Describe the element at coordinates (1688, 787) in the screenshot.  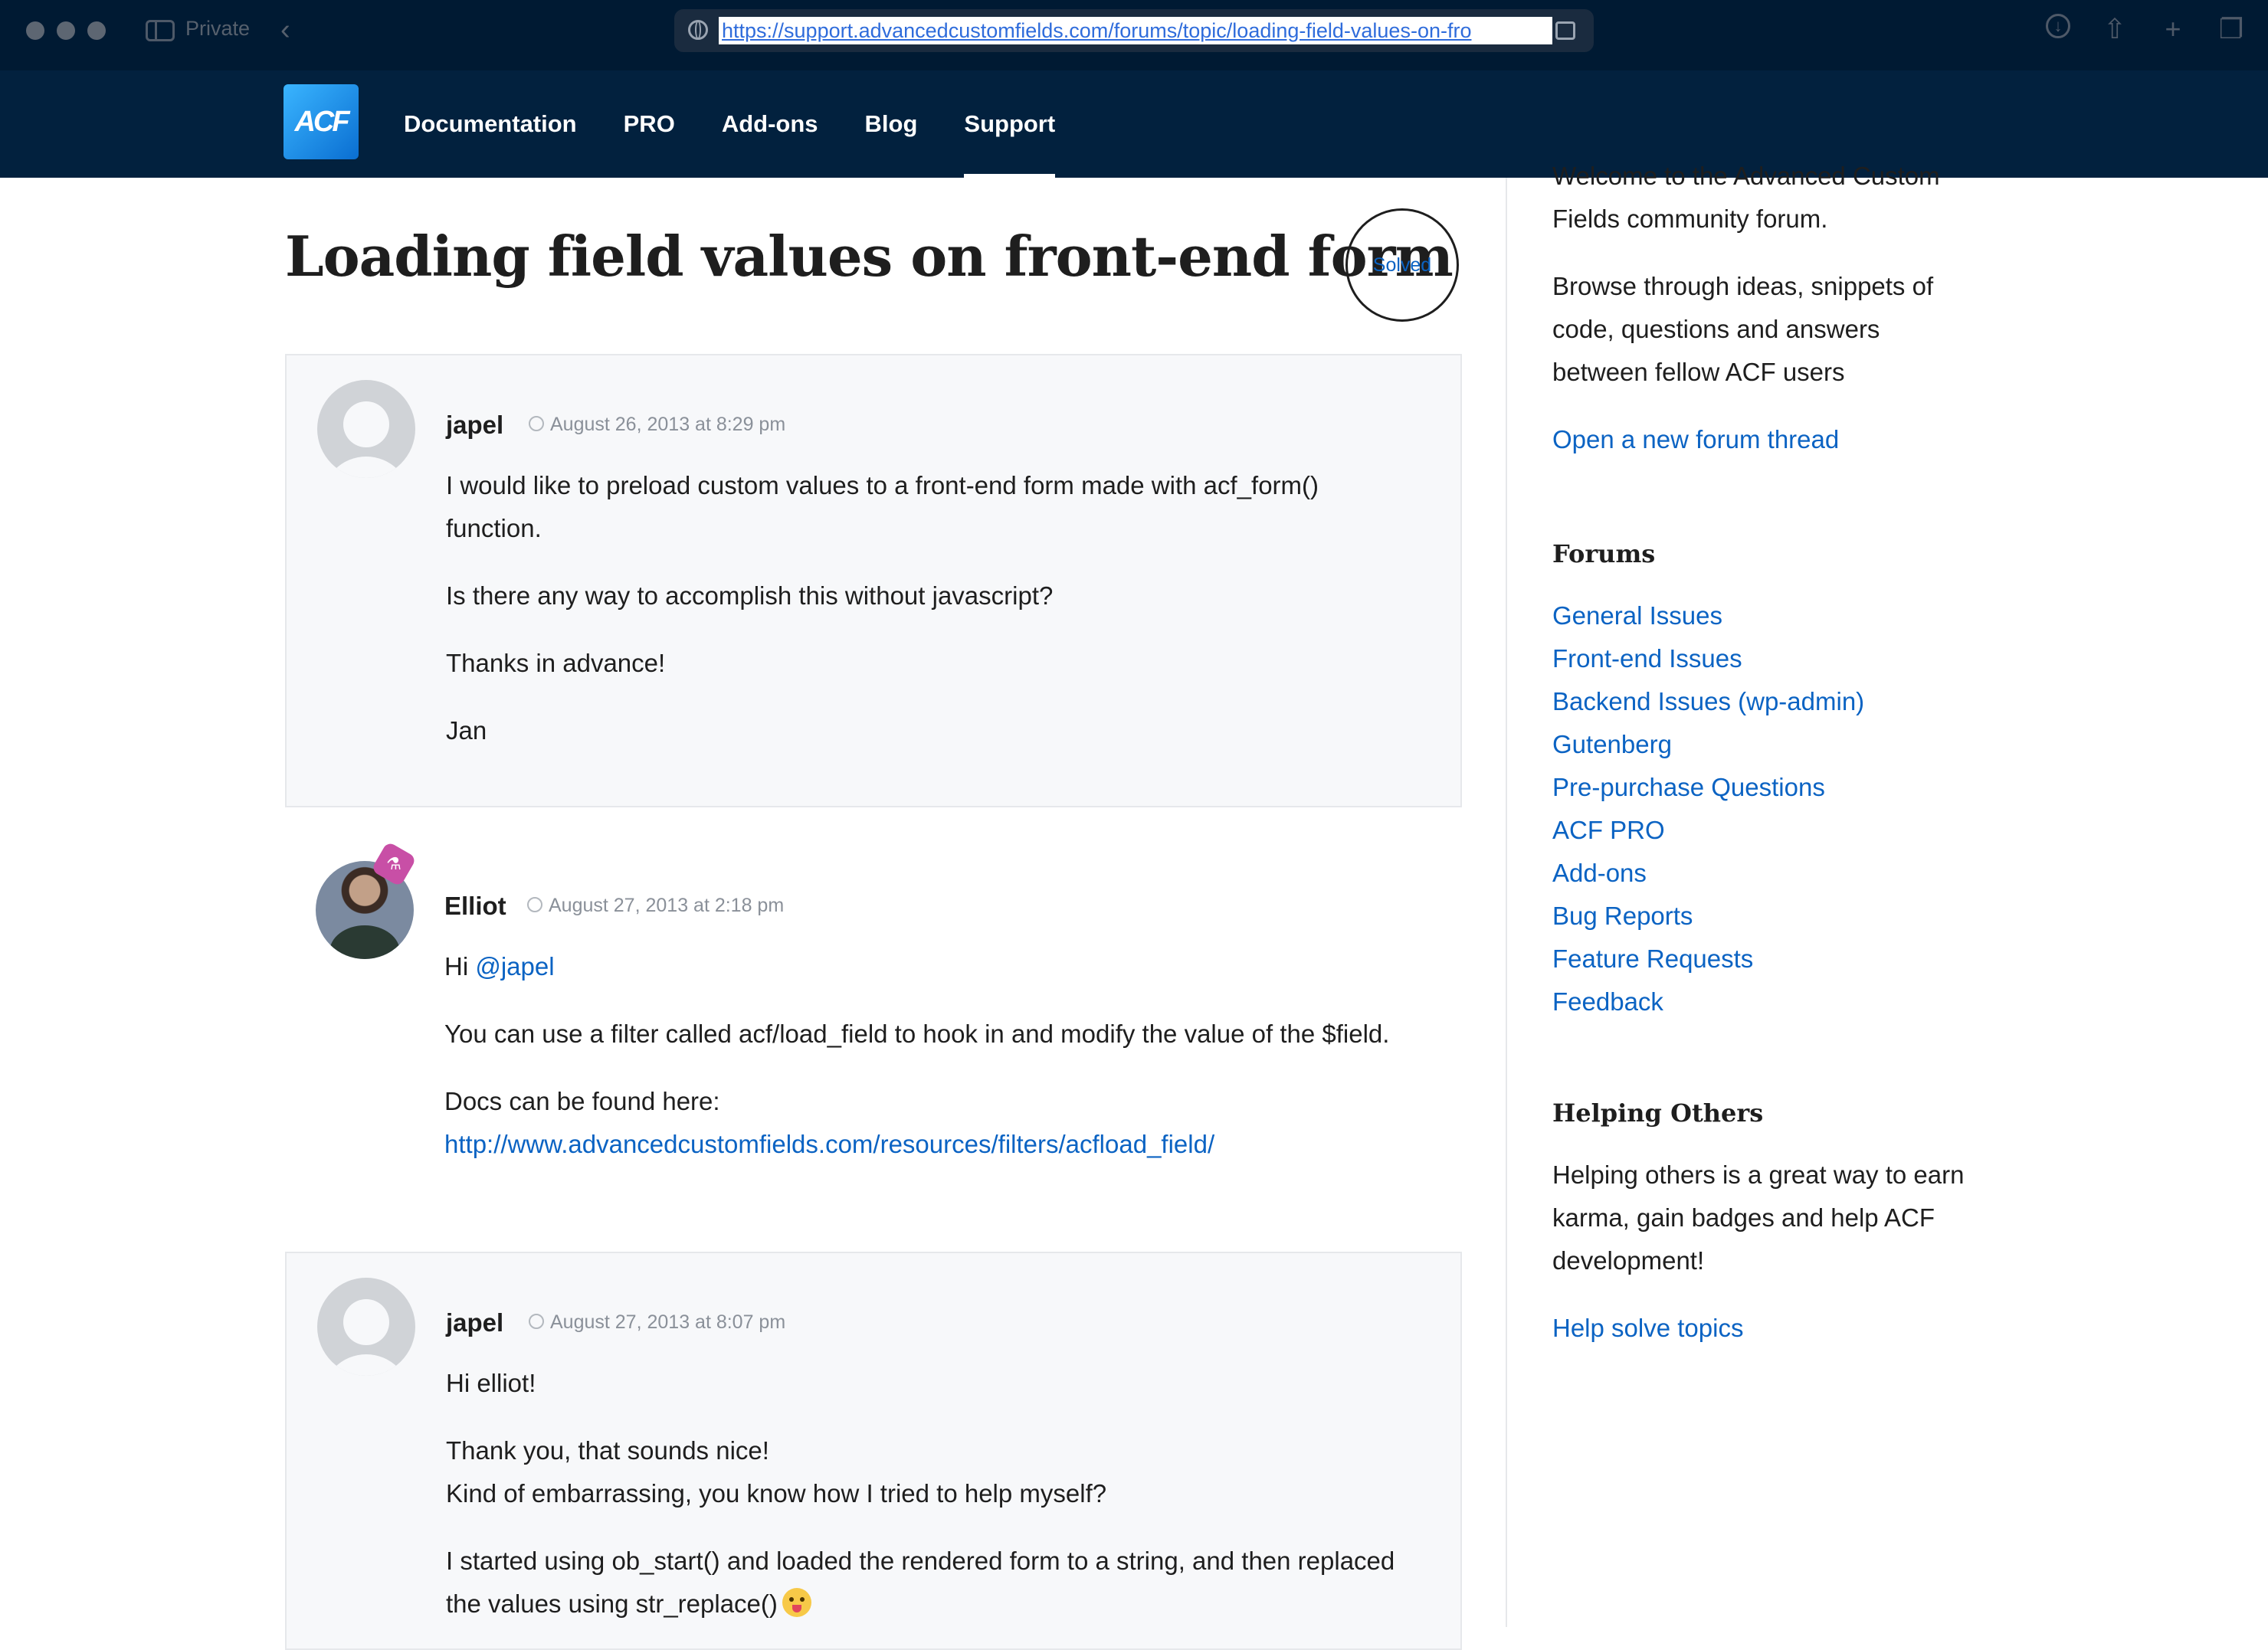
I see `forum-link-pre-purchase: Pre-purchase Questions` at that location.